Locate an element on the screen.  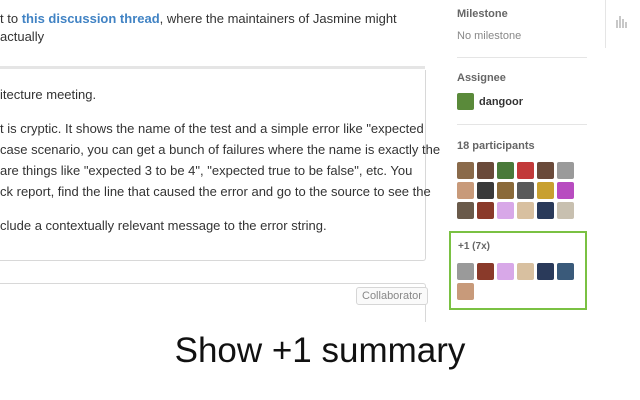
assignee-row: dangoor is located at coordinates (490, 101).